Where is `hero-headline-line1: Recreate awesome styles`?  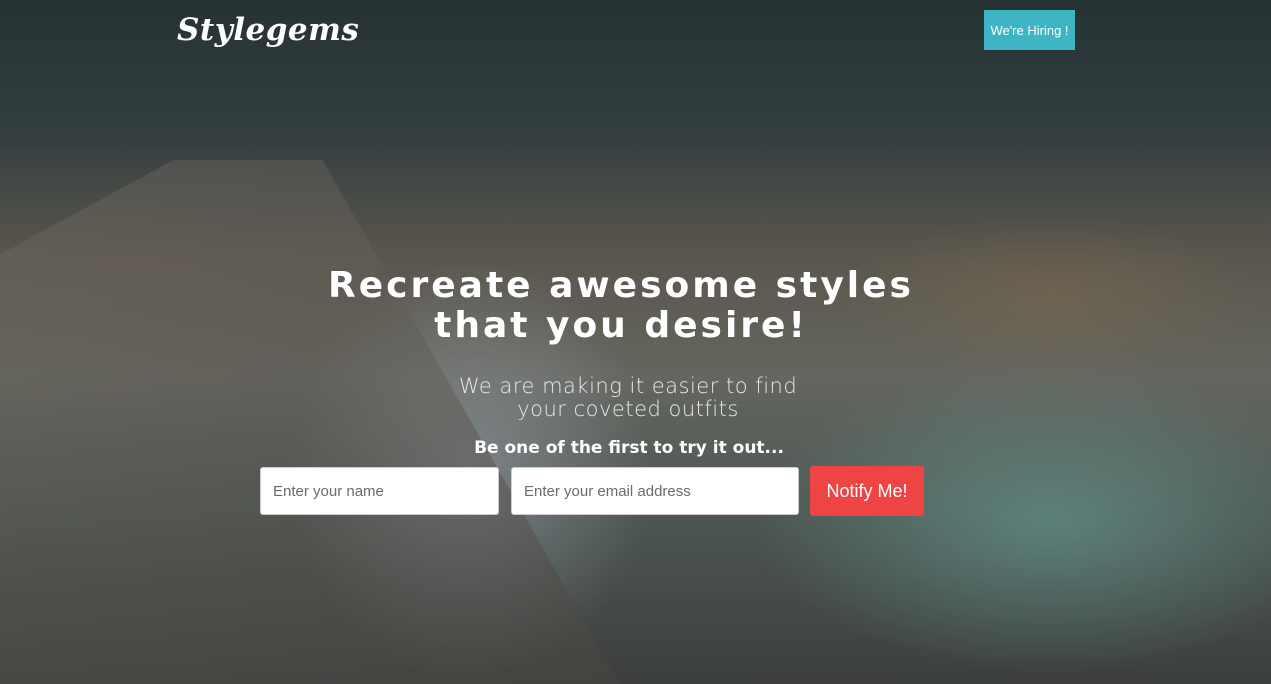 hero-headline-line1: Recreate awesome styles is located at coordinates (621, 285).